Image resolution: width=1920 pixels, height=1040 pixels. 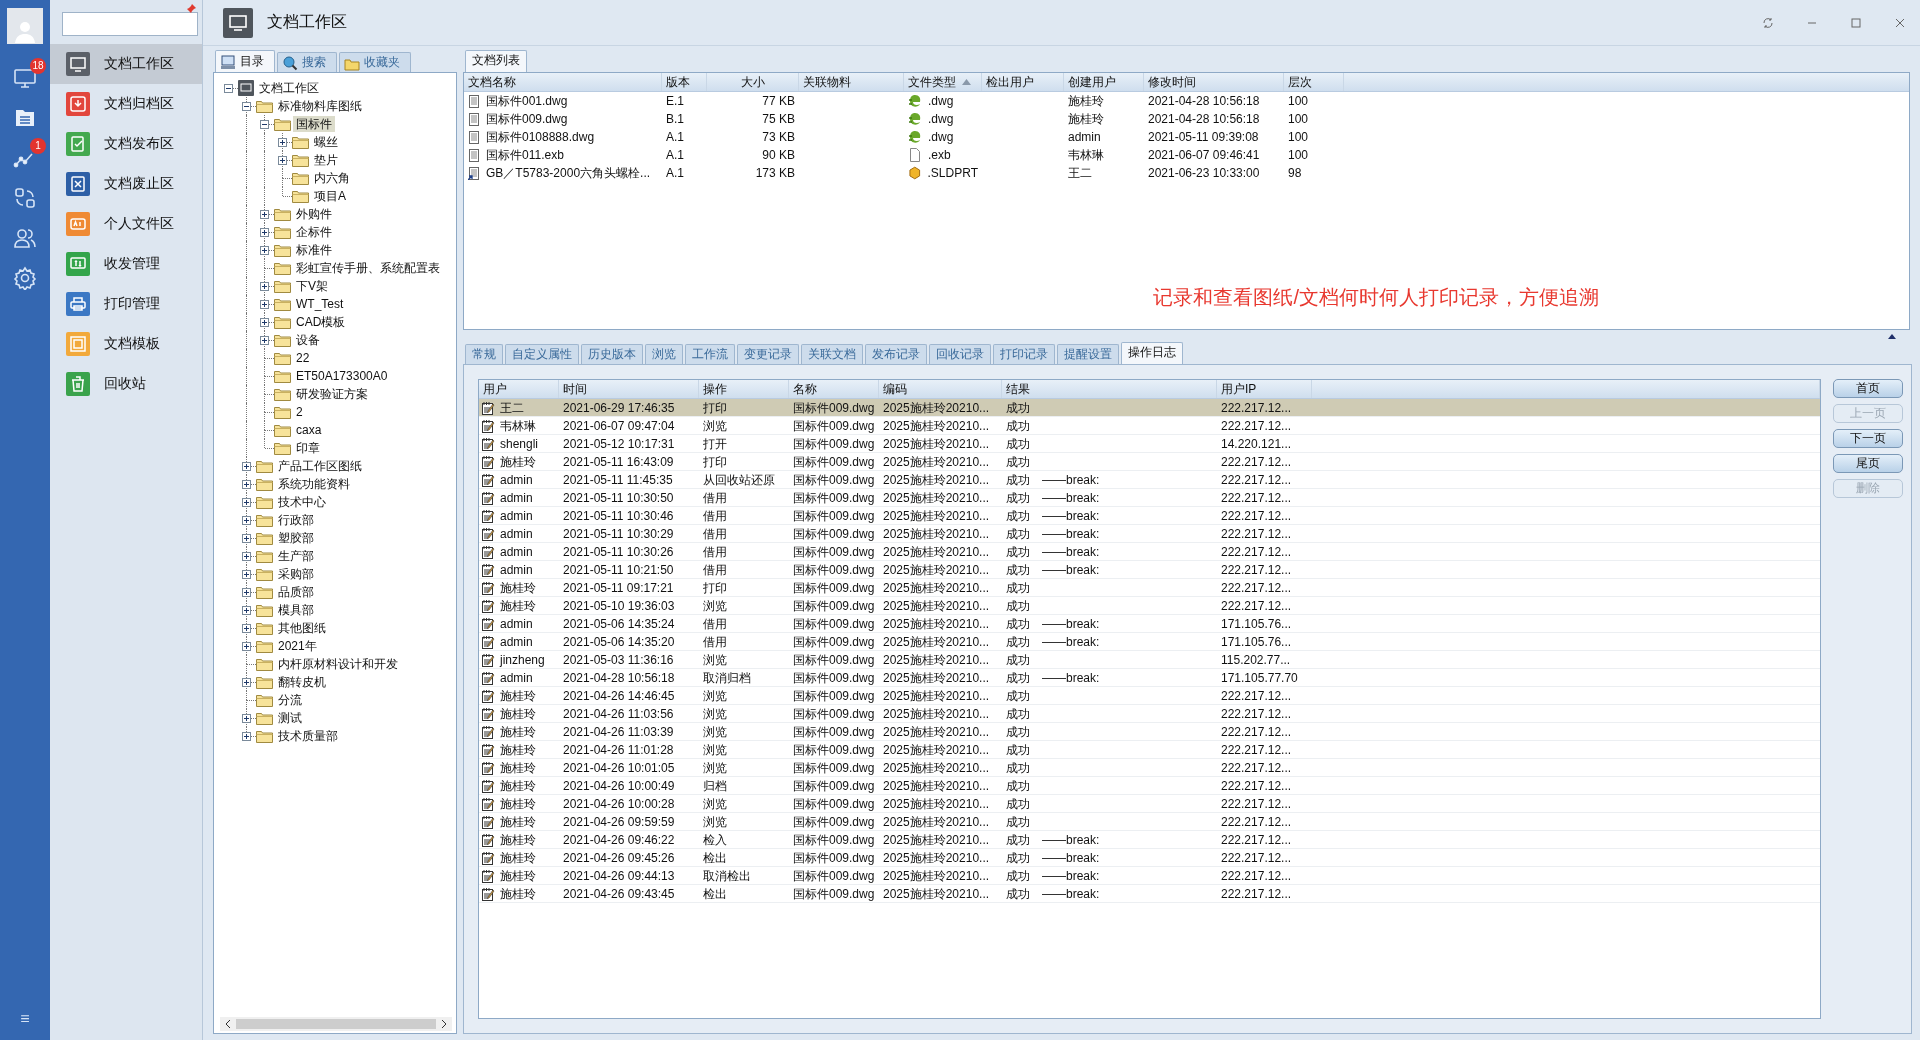 I want to click on tab: 工作流, so click(x=710, y=354).